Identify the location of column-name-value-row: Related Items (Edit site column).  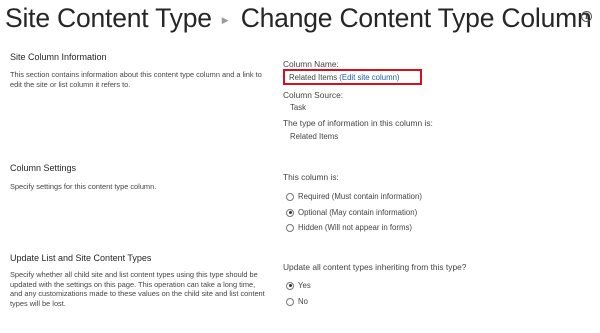
(344, 77).